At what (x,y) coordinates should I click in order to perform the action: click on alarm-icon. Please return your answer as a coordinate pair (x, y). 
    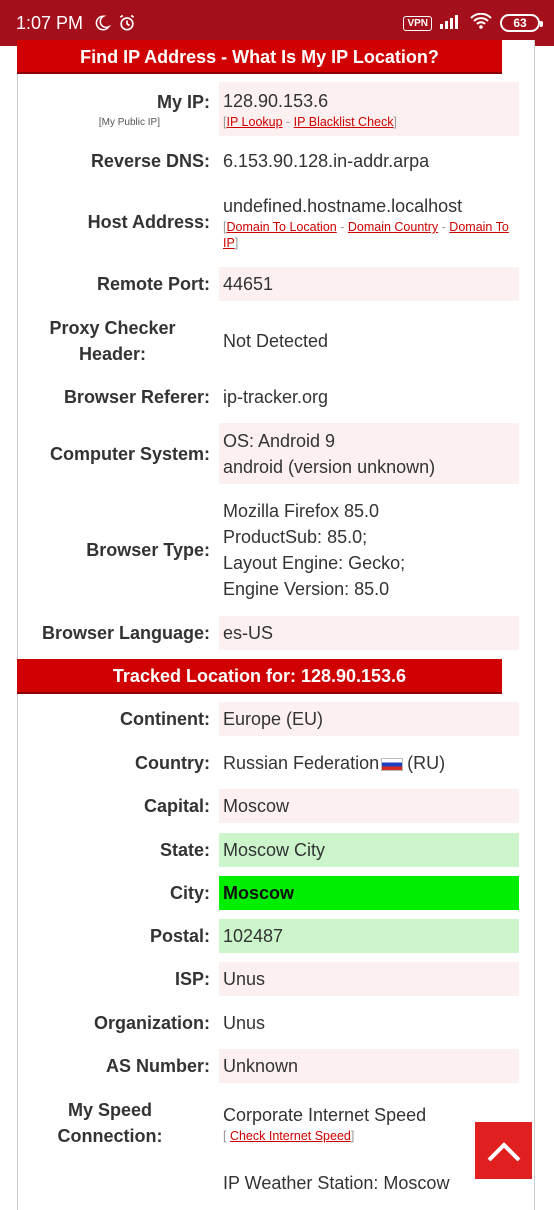
    Looking at the image, I should click on (127, 23).